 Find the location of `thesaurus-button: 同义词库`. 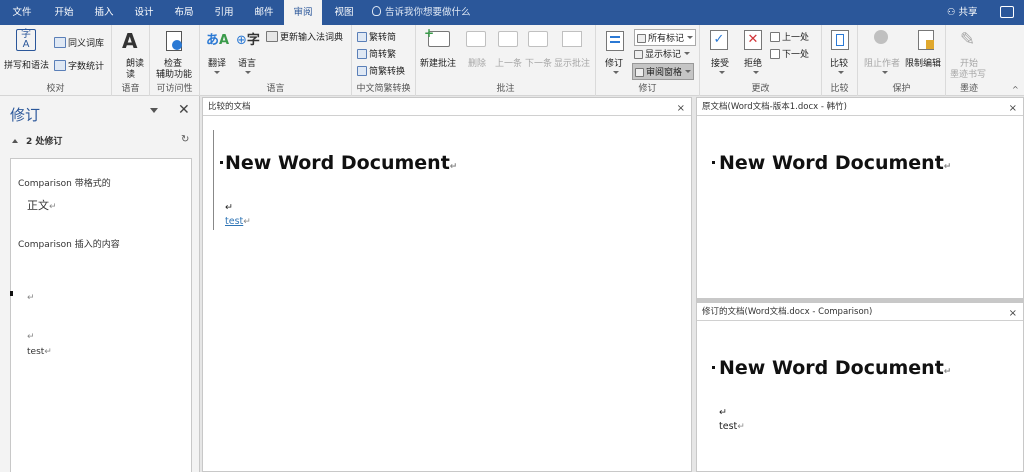

thesaurus-button: 同义词库 is located at coordinates (79, 42).